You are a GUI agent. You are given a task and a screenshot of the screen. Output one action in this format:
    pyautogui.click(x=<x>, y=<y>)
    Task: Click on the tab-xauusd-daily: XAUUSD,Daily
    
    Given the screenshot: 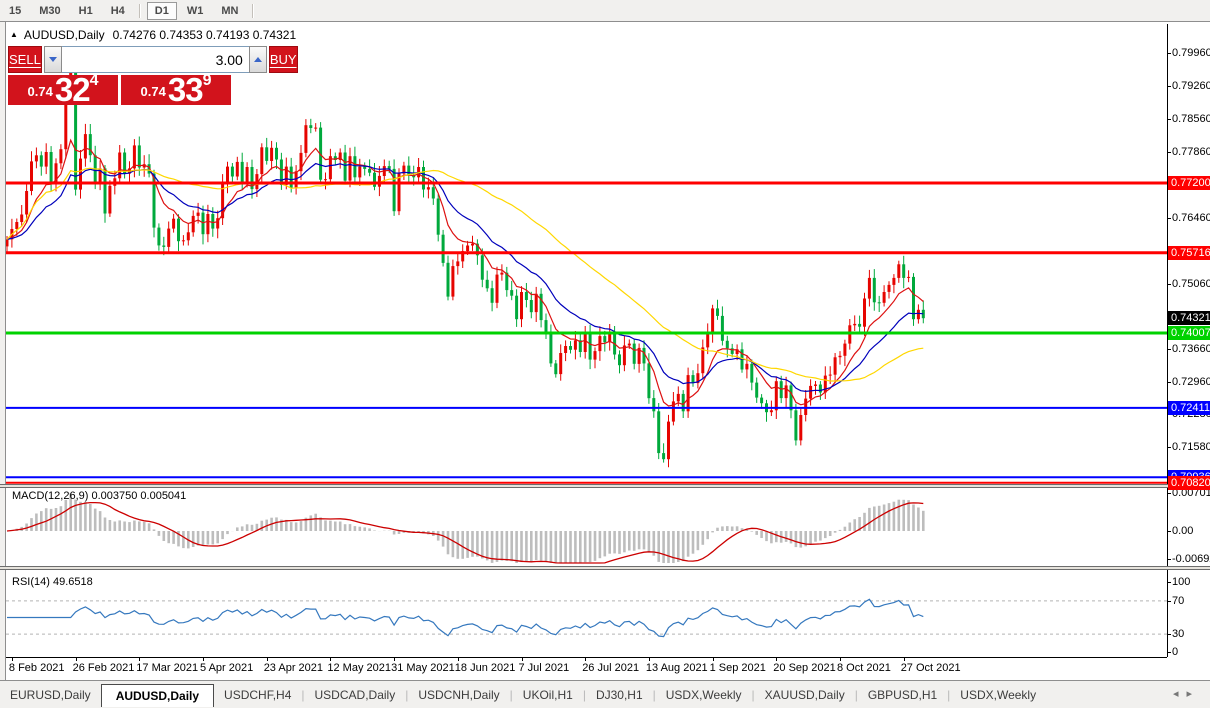 What is the action you would take?
    pyautogui.click(x=805, y=695)
    